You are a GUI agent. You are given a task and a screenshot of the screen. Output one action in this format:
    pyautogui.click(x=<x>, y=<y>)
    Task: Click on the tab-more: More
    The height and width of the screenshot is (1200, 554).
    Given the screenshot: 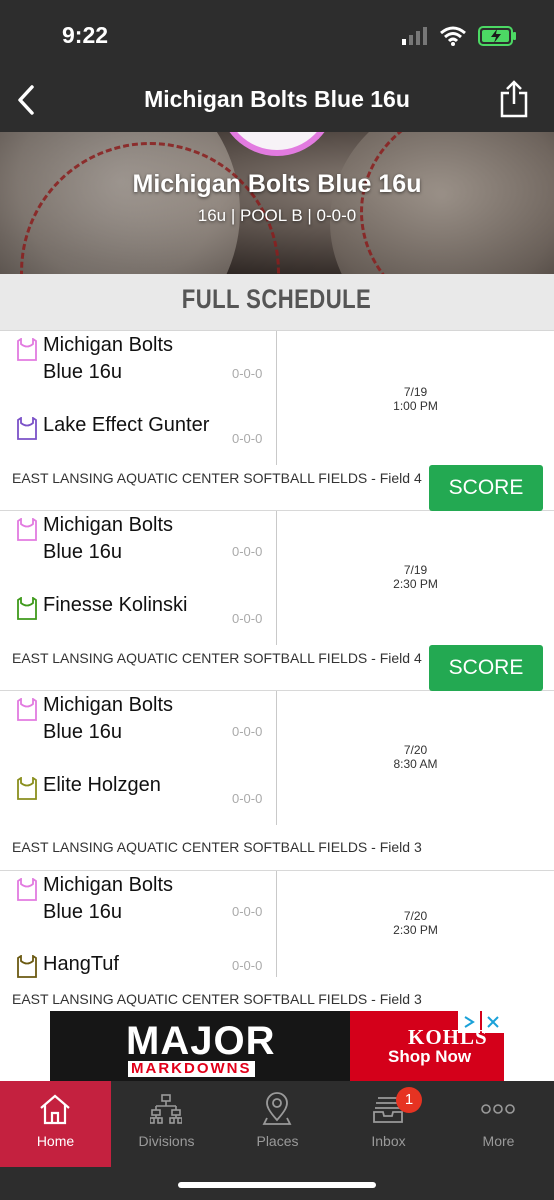 What is the action you would take?
    pyautogui.click(x=498, y=1124)
    